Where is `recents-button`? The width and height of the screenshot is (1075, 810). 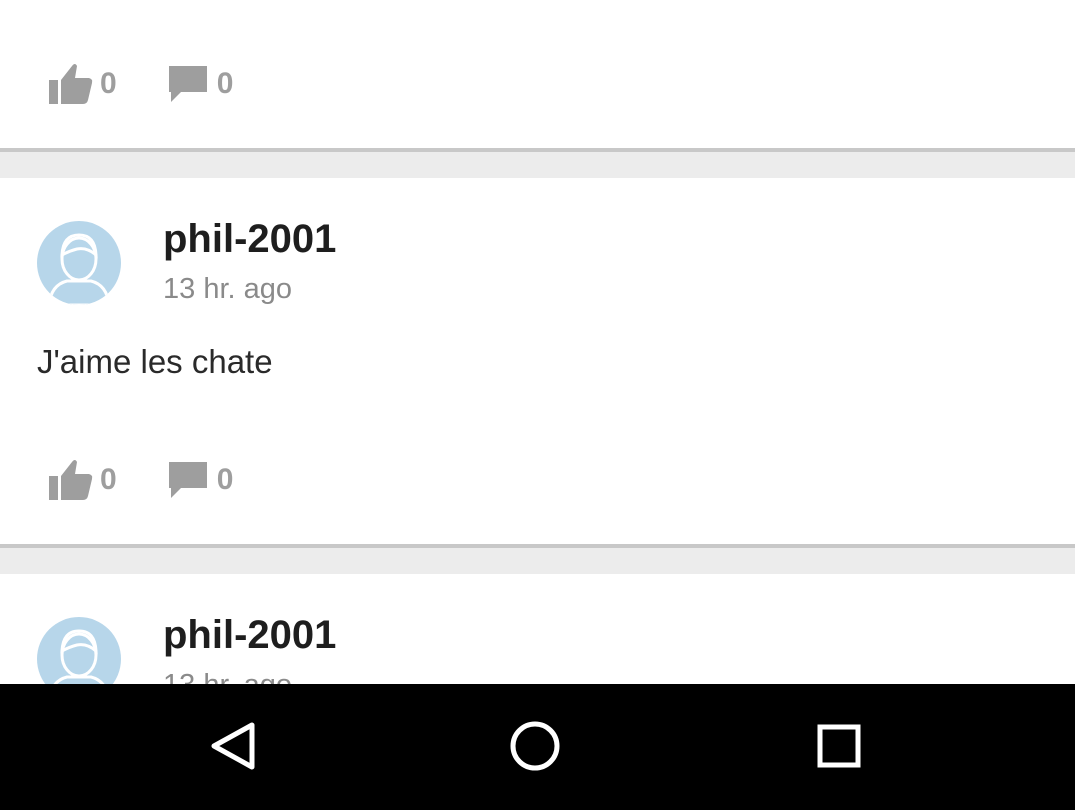 recents-button is located at coordinates (839, 748).